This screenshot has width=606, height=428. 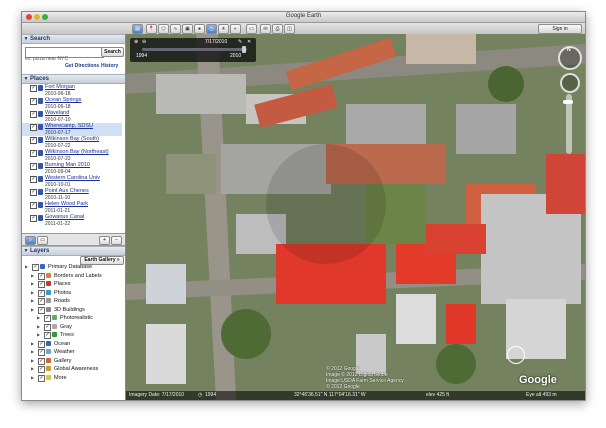 What do you see at coordinates (83, 217) in the screenshot?
I see `place-name: Gowanus Canal` at bounding box center [83, 217].